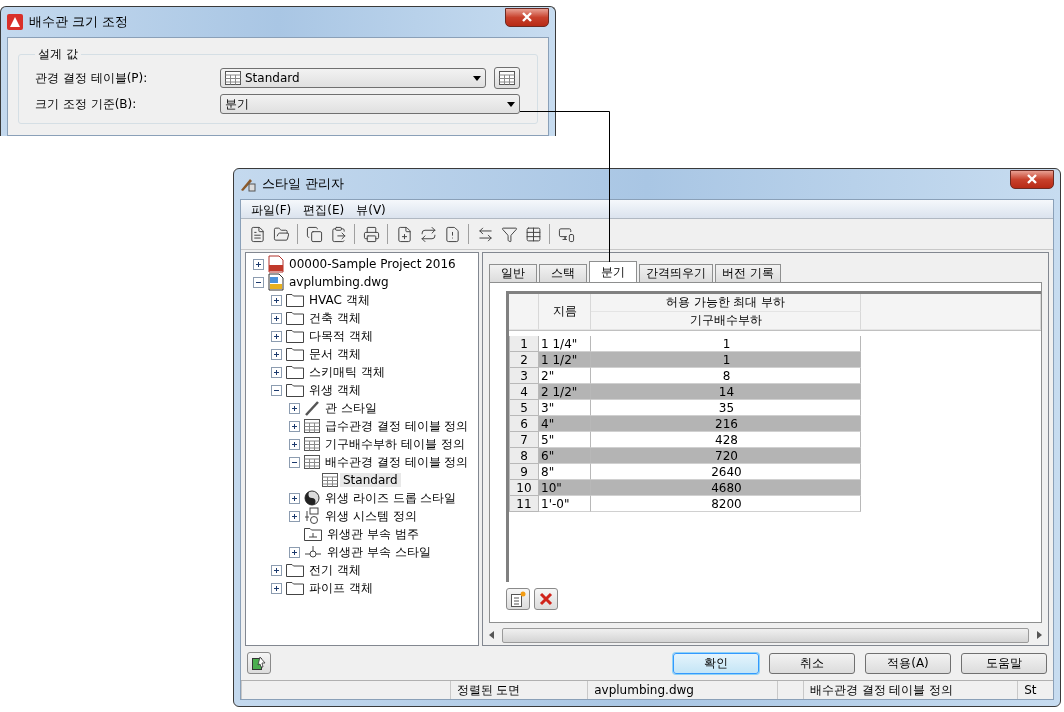  Describe the element at coordinates (391, 498) in the screenshot. I see `tree-item: 위생 라이즈 드롭 스타일` at that location.